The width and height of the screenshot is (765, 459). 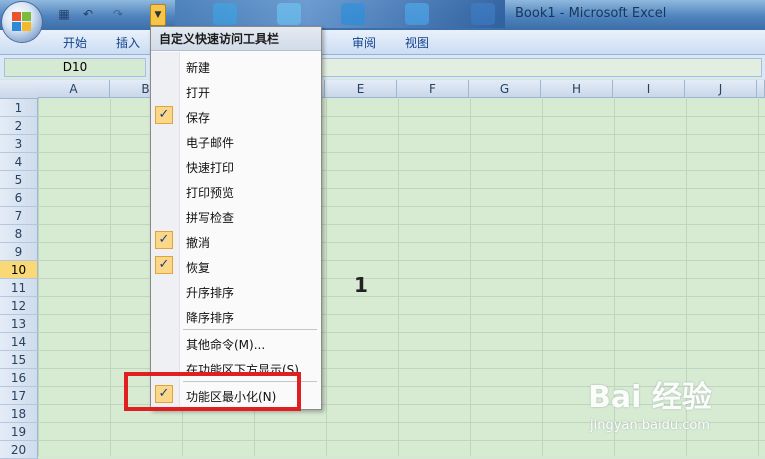 What do you see at coordinates (19, 126) in the screenshot?
I see `row-header: 2` at bounding box center [19, 126].